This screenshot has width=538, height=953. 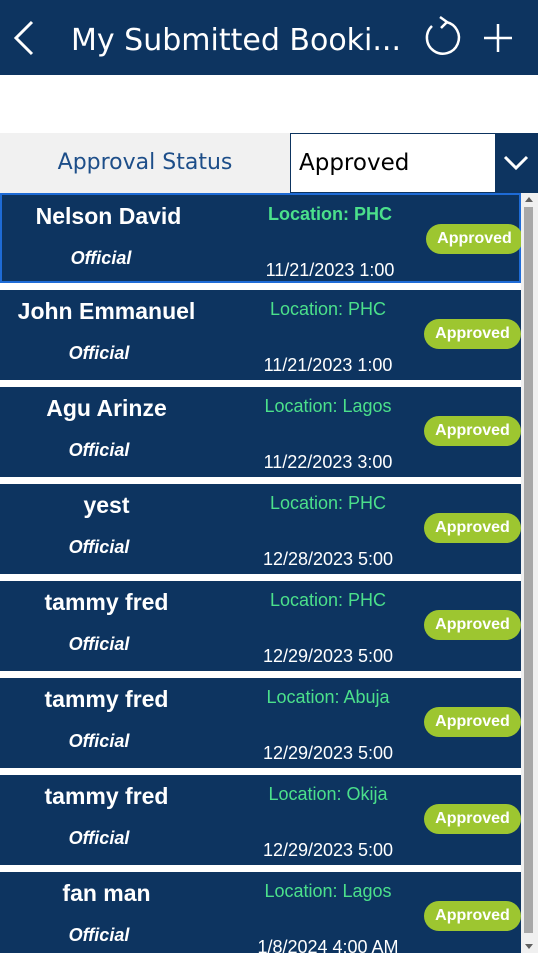 I want to click on refresh-icon, so click(x=442, y=38).